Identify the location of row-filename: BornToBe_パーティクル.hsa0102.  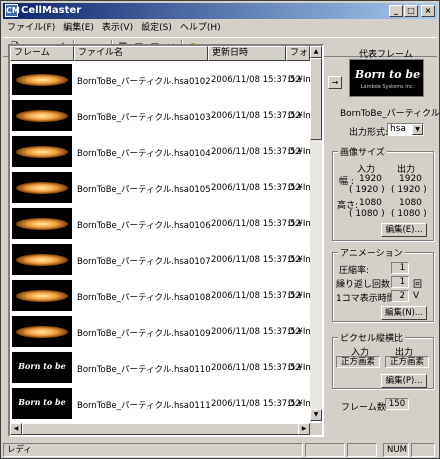
(144, 82).